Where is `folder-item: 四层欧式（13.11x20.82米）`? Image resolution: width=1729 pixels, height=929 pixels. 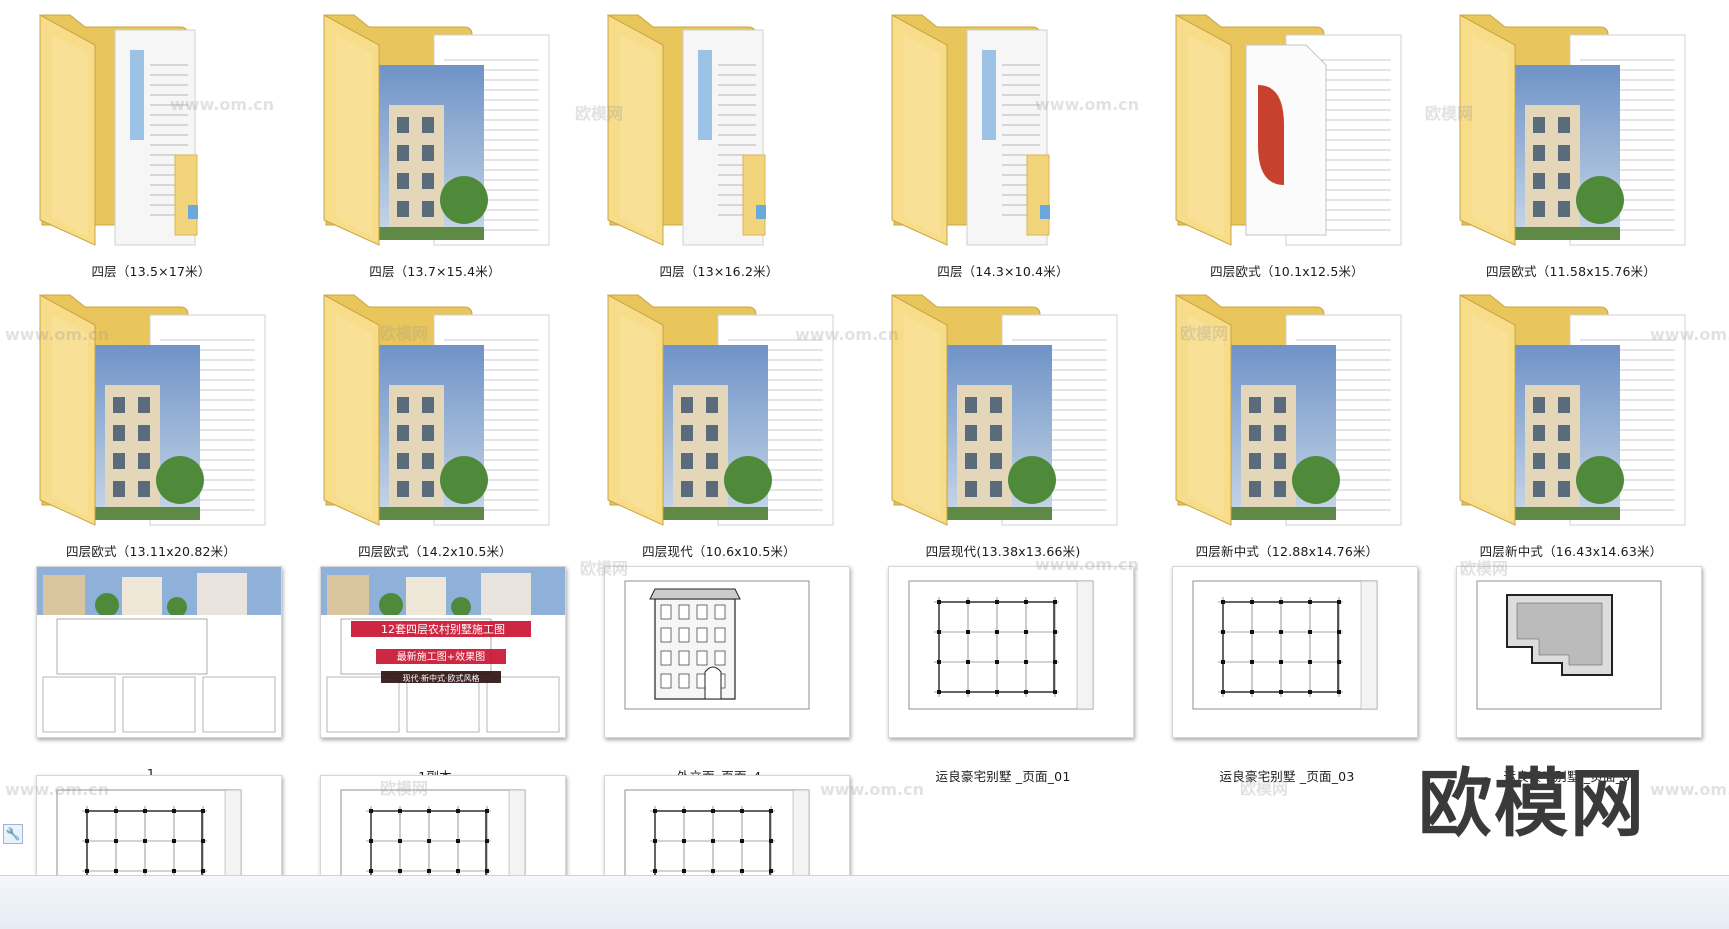 folder-item: 四层欧式（13.11x20.82米） is located at coordinates (151, 422).